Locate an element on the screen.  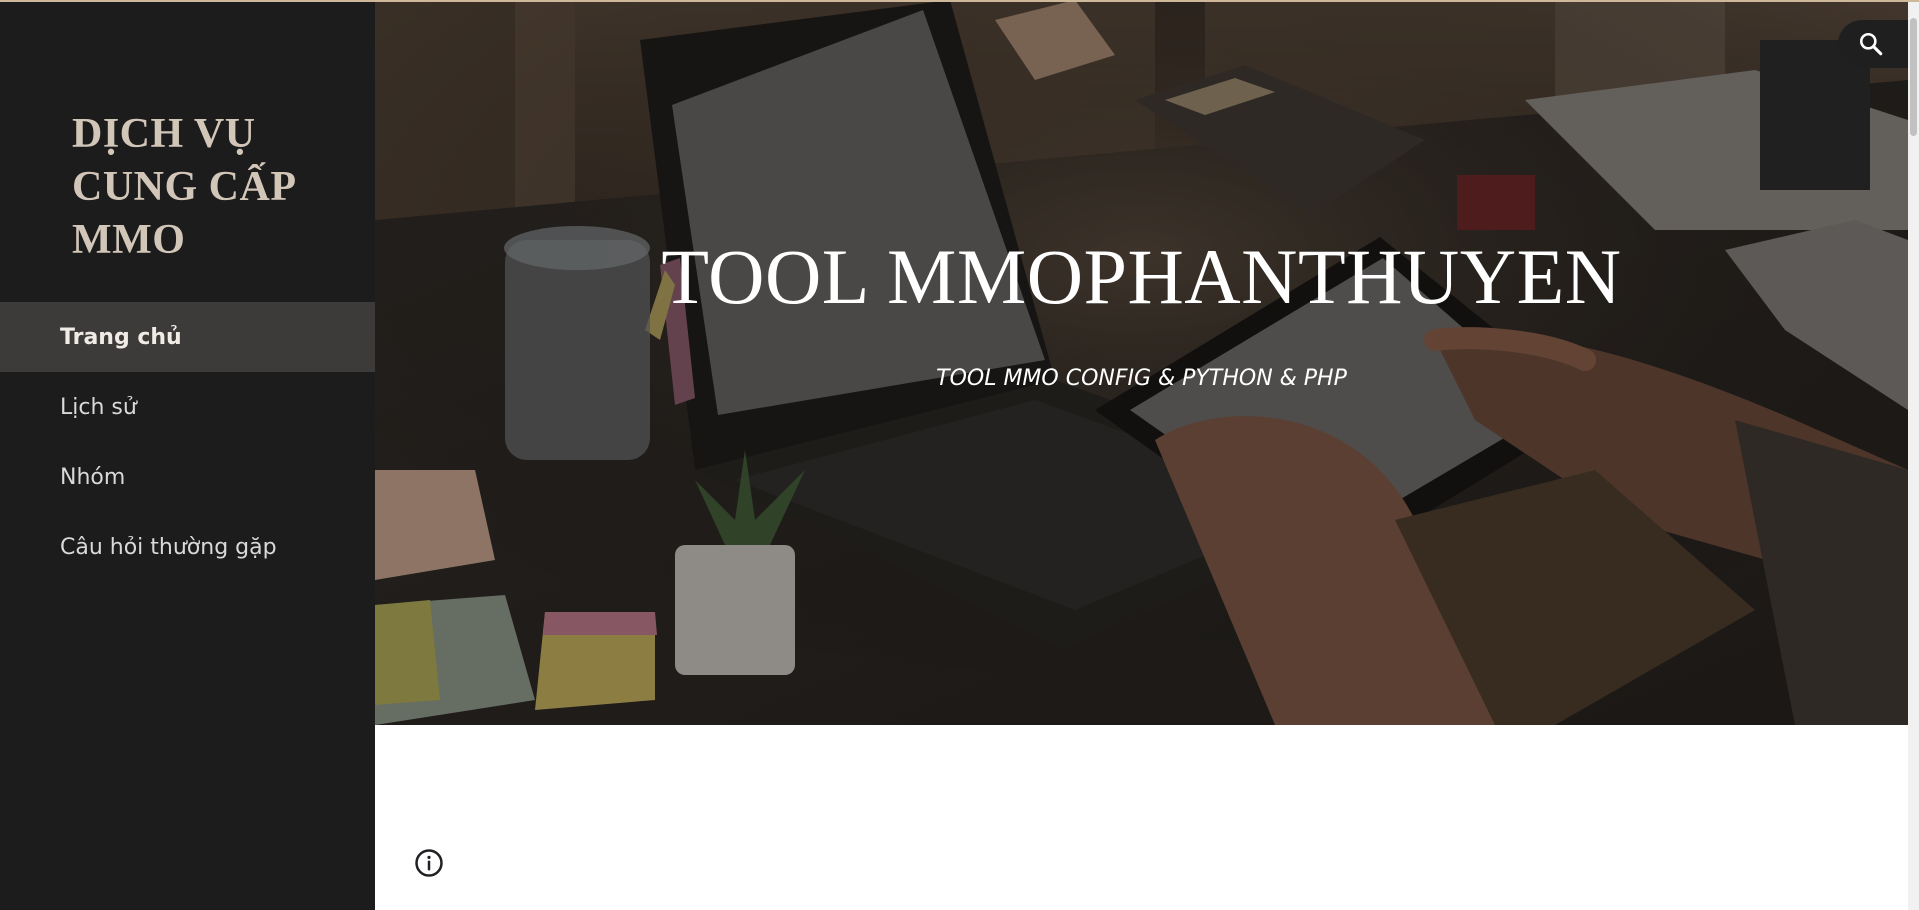
nav-item-faq: Câu hỏi thường gặp is located at coordinates (187, 547).